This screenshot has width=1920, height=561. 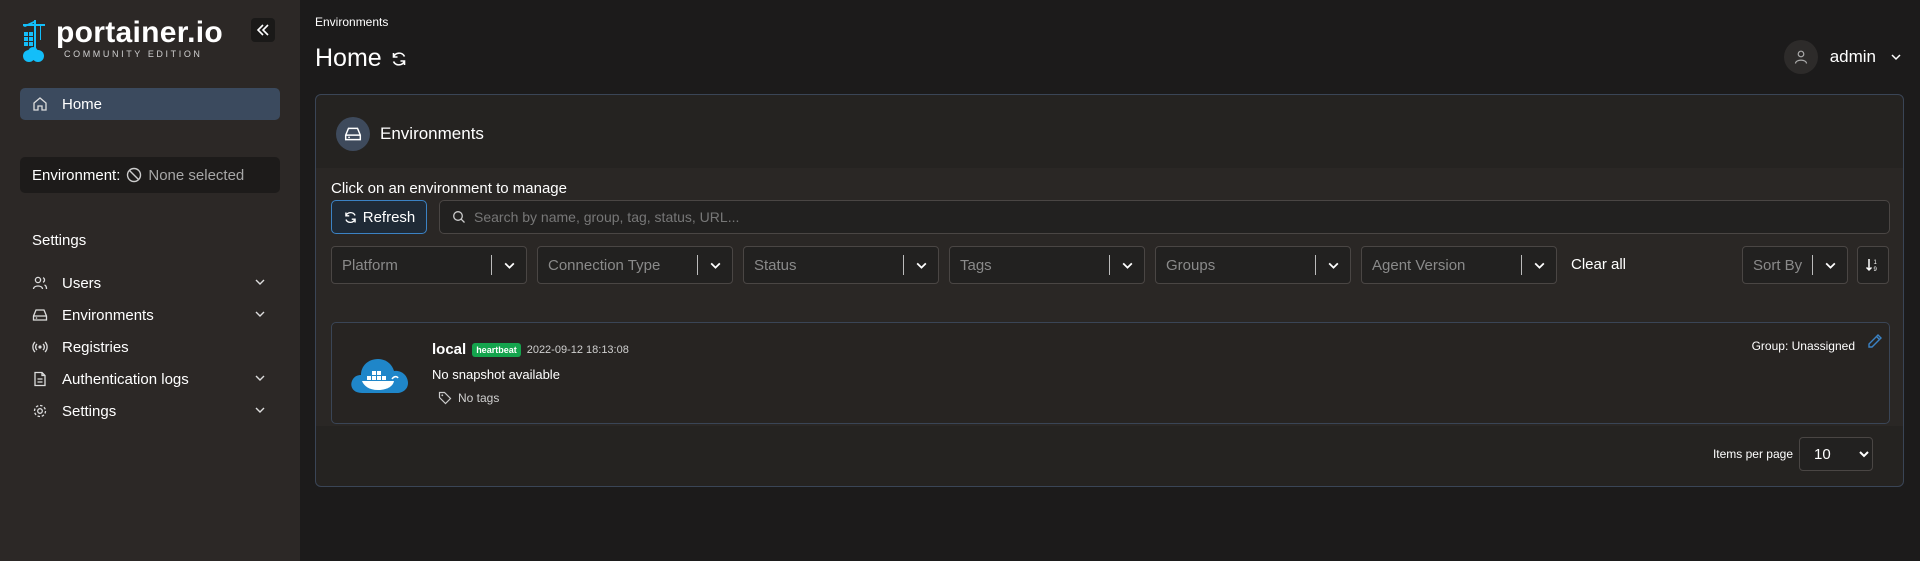 I want to click on gear-icon, so click(x=40, y=411).